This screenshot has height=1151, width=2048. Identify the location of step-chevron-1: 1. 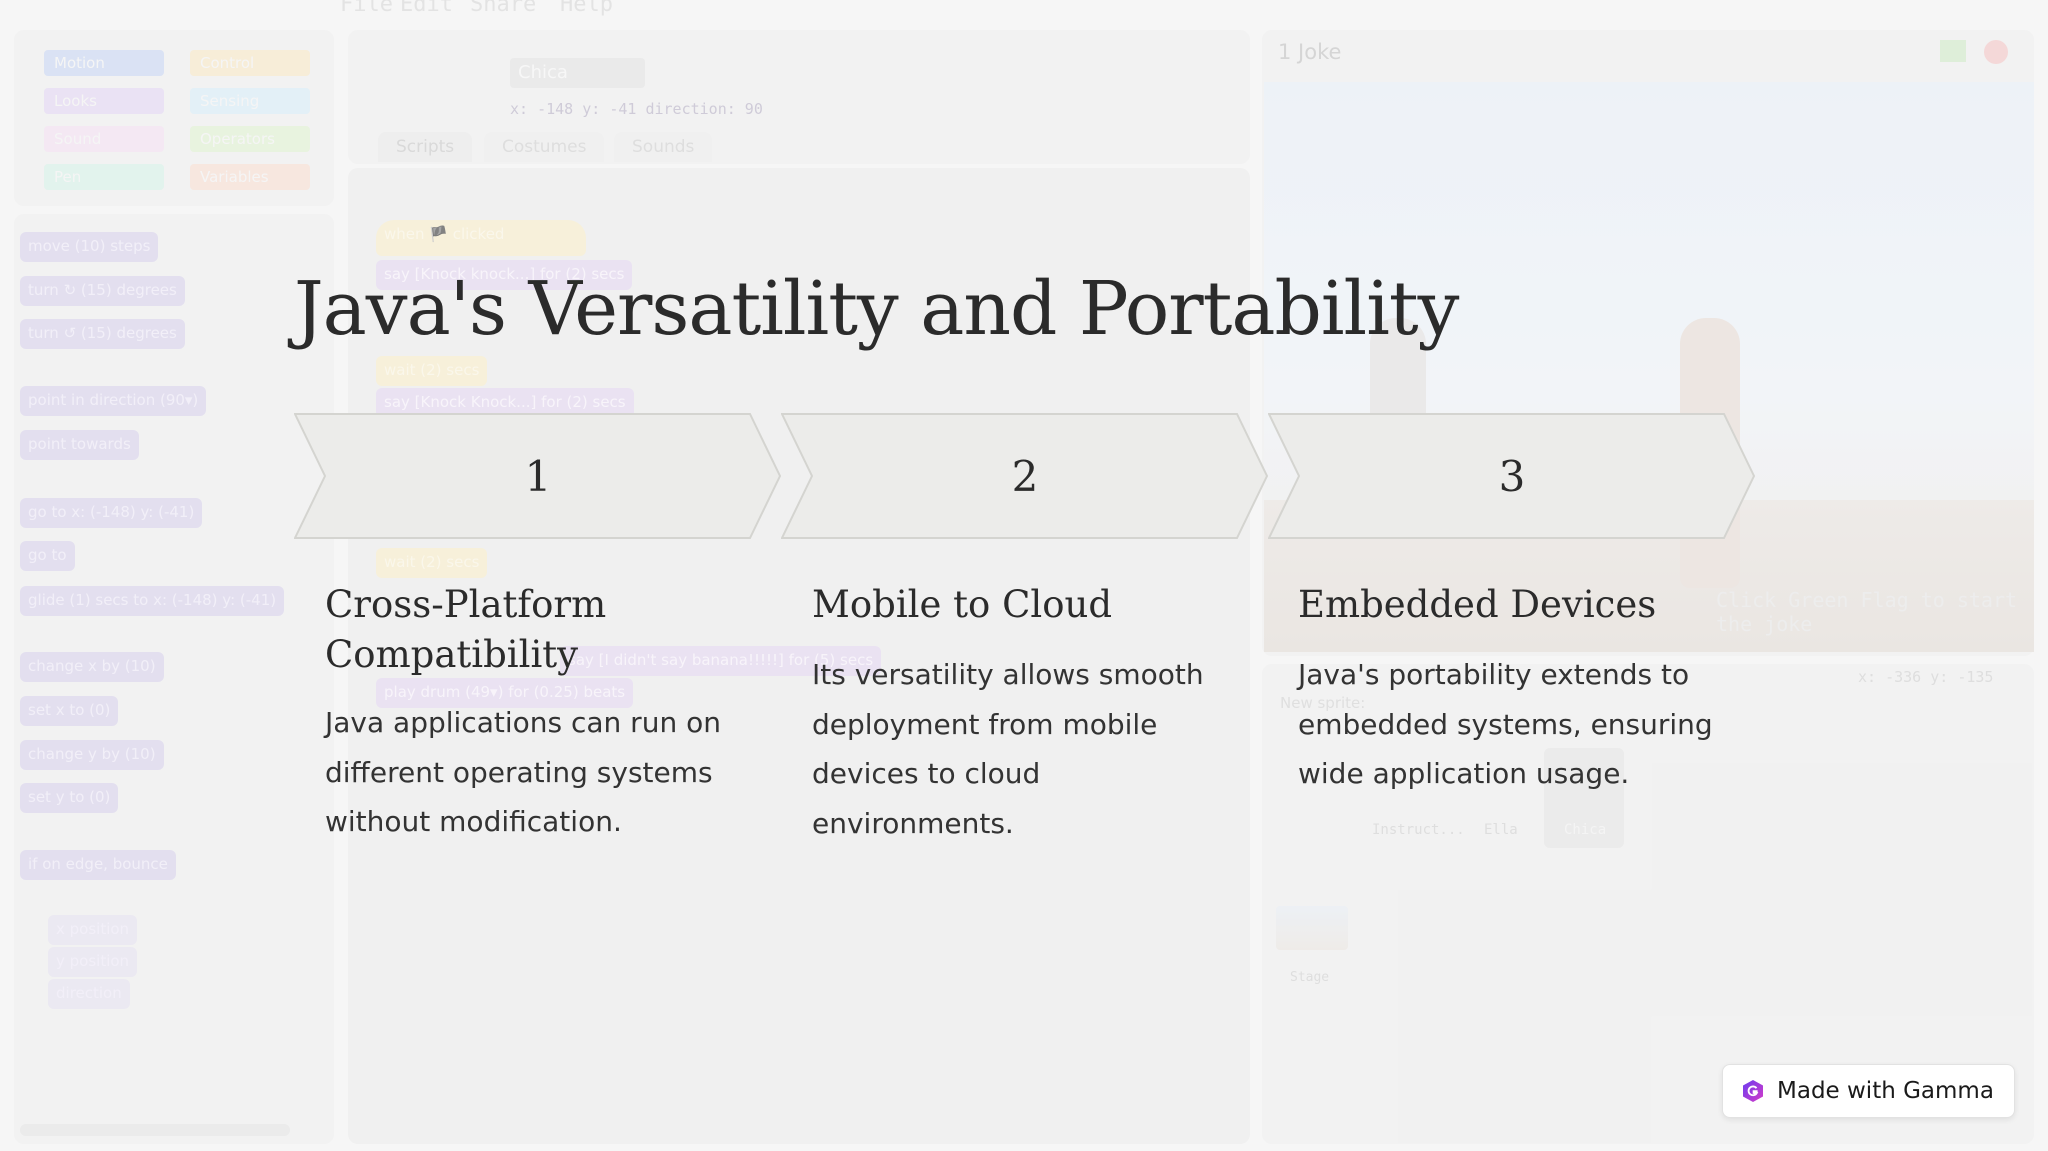
(538, 476).